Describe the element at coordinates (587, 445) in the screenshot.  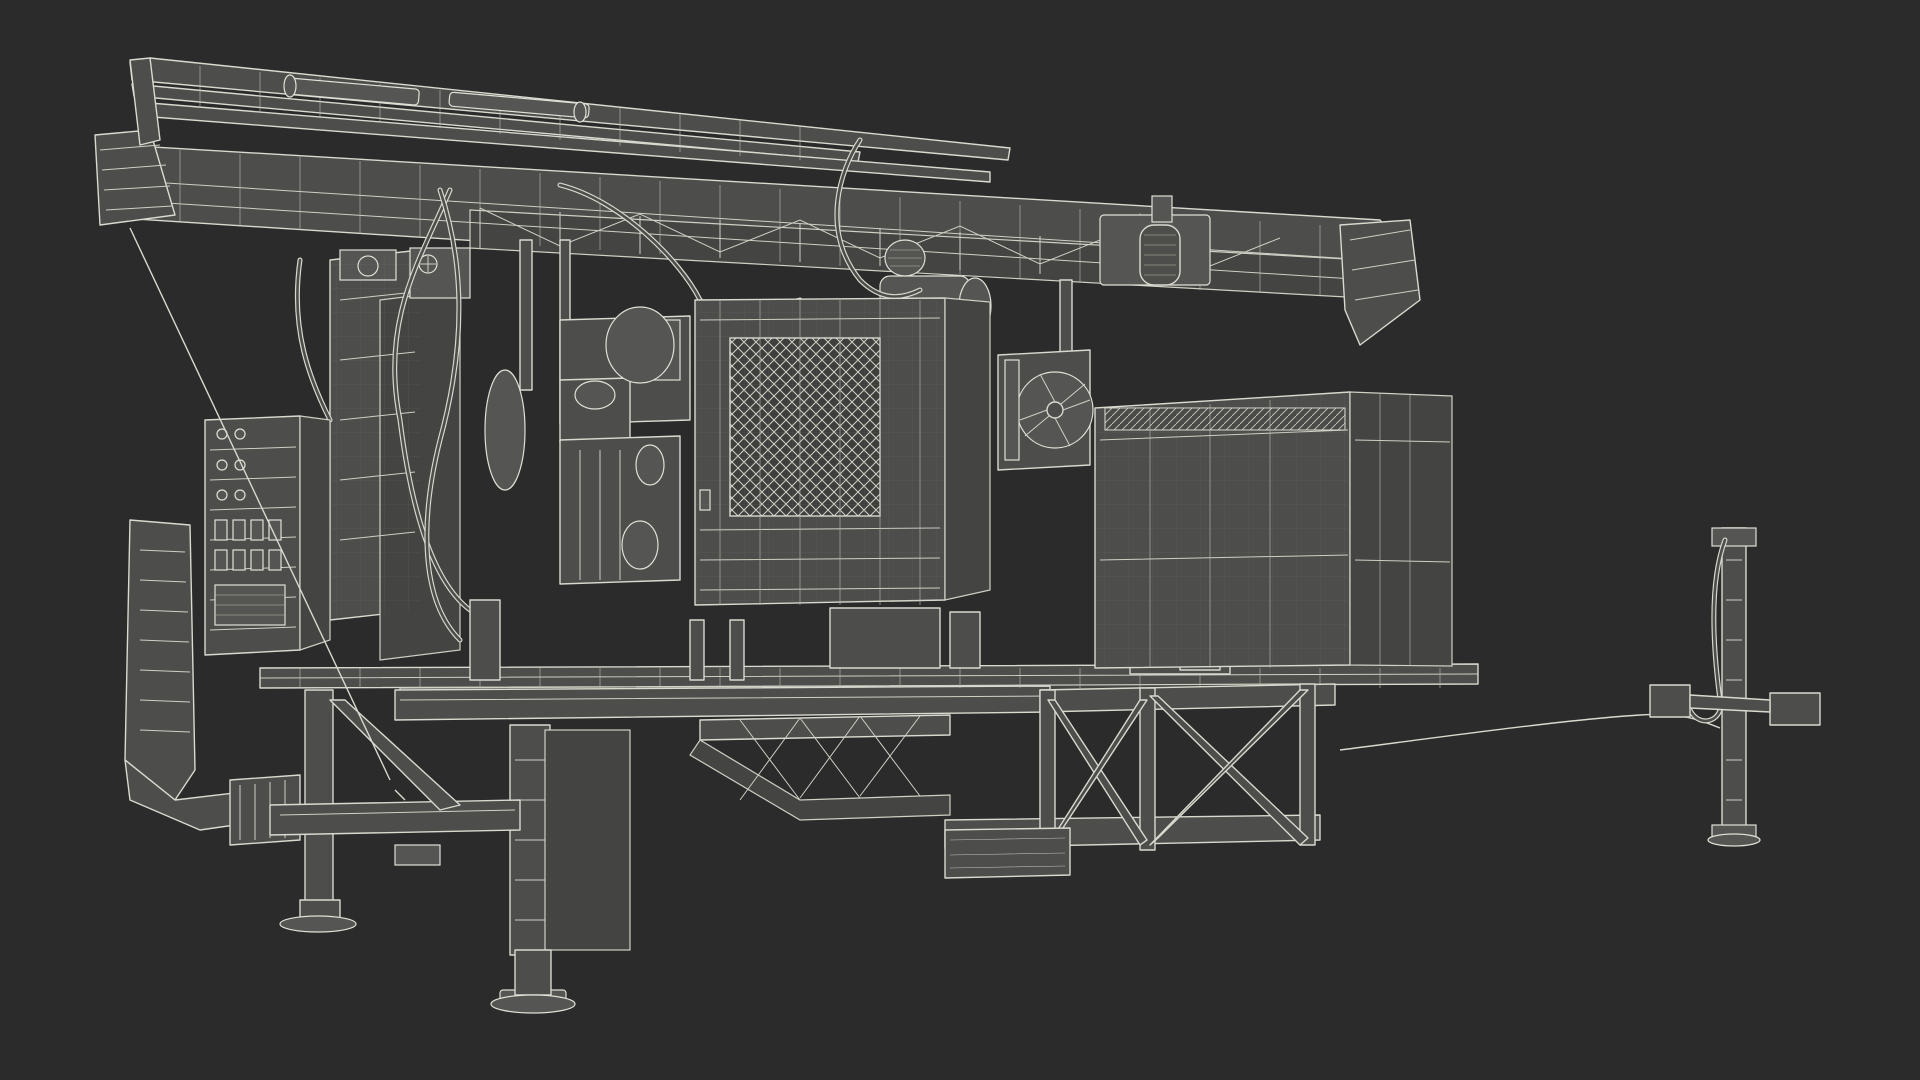
I see `pump-assembly` at that location.